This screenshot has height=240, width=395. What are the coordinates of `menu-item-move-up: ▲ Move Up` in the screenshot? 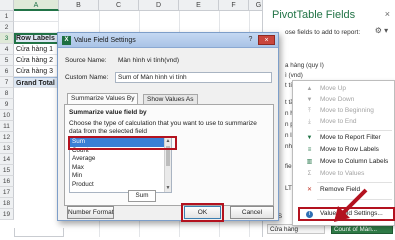 It's located at (344, 89).